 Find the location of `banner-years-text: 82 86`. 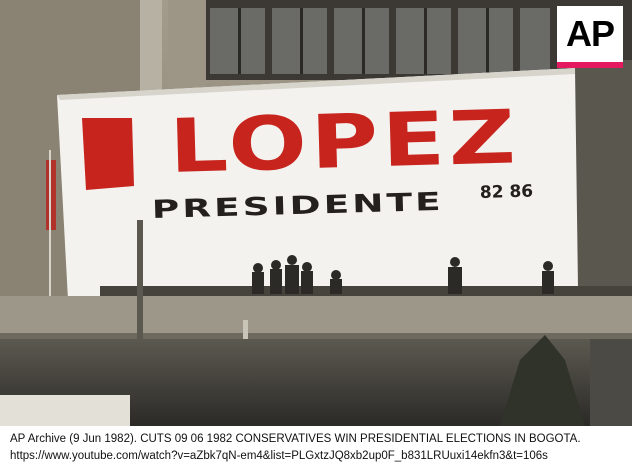

banner-years-text: 82 86 is located at coordinates (507, 192).